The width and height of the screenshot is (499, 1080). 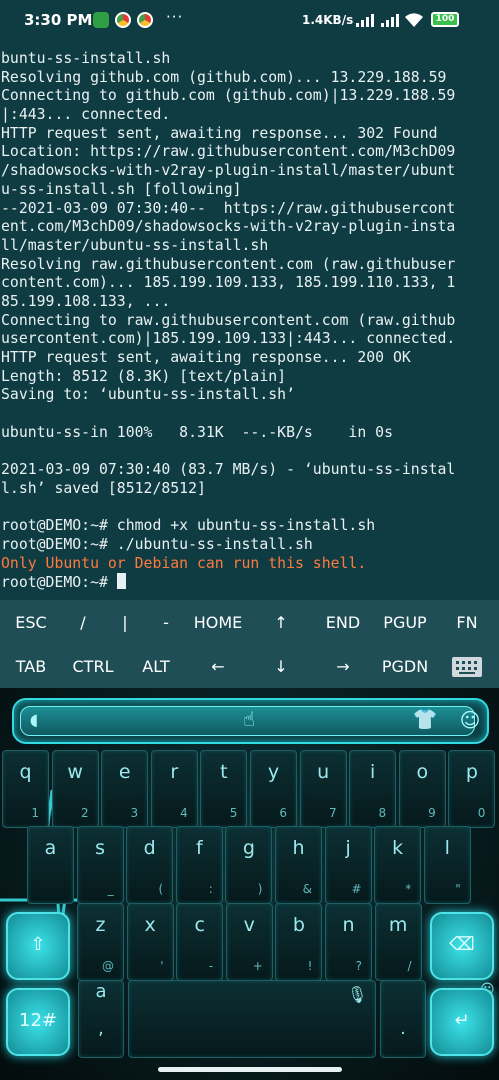 What do you see at coordinates (281, 622) in the screenshot?
I see `up-arrow-key: ↑` at bounding box center [281, 622].